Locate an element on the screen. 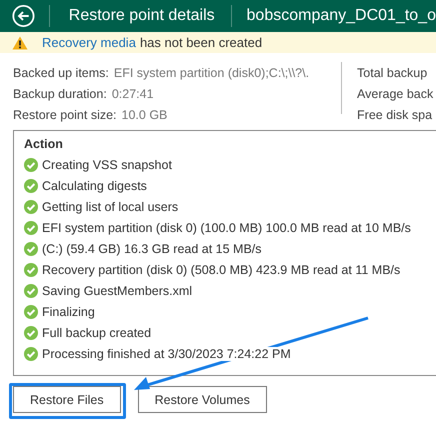 The height and width of the screenshot is (431, 436). restore-button: Restore Volumes is located at coordinates (202, 399).